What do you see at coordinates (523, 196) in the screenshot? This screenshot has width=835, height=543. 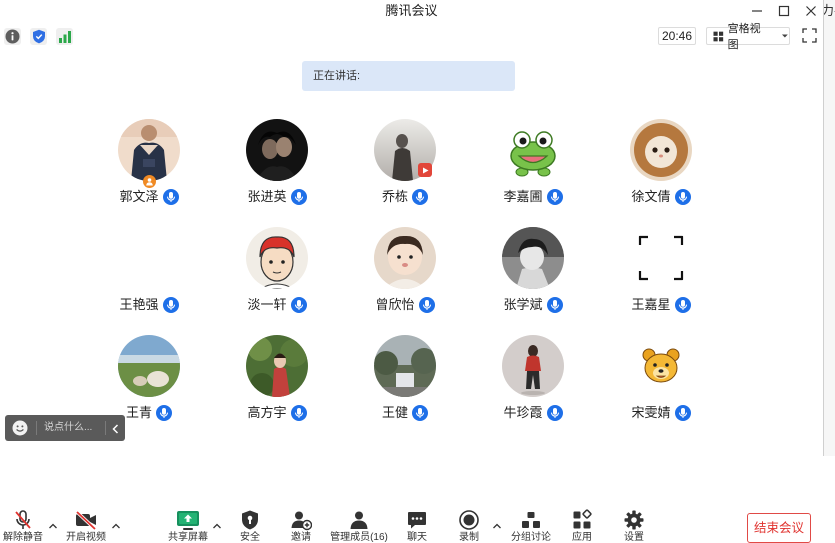 I see `participant-name: 李嘉圃` at bounding box center [523, 196].